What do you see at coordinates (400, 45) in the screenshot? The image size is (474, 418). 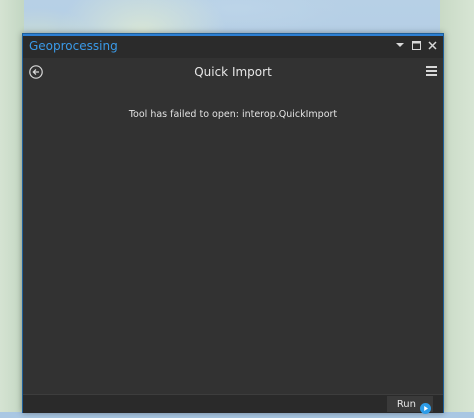 I see `dropdown-icon` at bounding box center [400, 45].